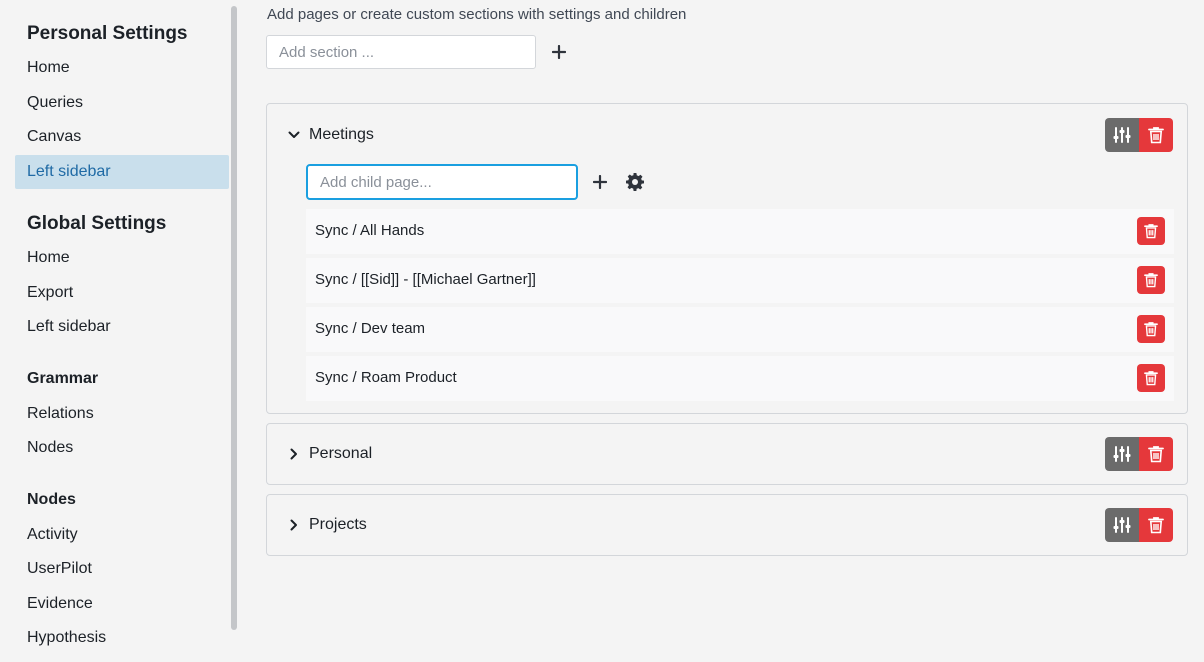 The image size is (1204, 662). What do you see at coordinates (740, 280) in the screenshot?
I see `child-page-row: Sync / [[Sid]] - [[Michael Gartner]]` at bounding box center [740, 280].